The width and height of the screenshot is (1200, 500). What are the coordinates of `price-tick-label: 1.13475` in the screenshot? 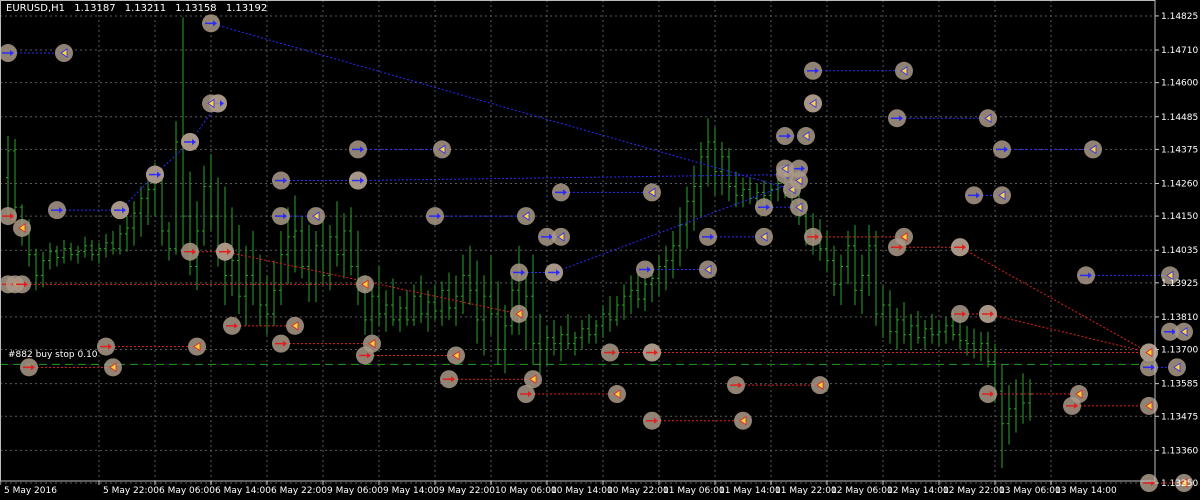 It's located at (1179, 417).